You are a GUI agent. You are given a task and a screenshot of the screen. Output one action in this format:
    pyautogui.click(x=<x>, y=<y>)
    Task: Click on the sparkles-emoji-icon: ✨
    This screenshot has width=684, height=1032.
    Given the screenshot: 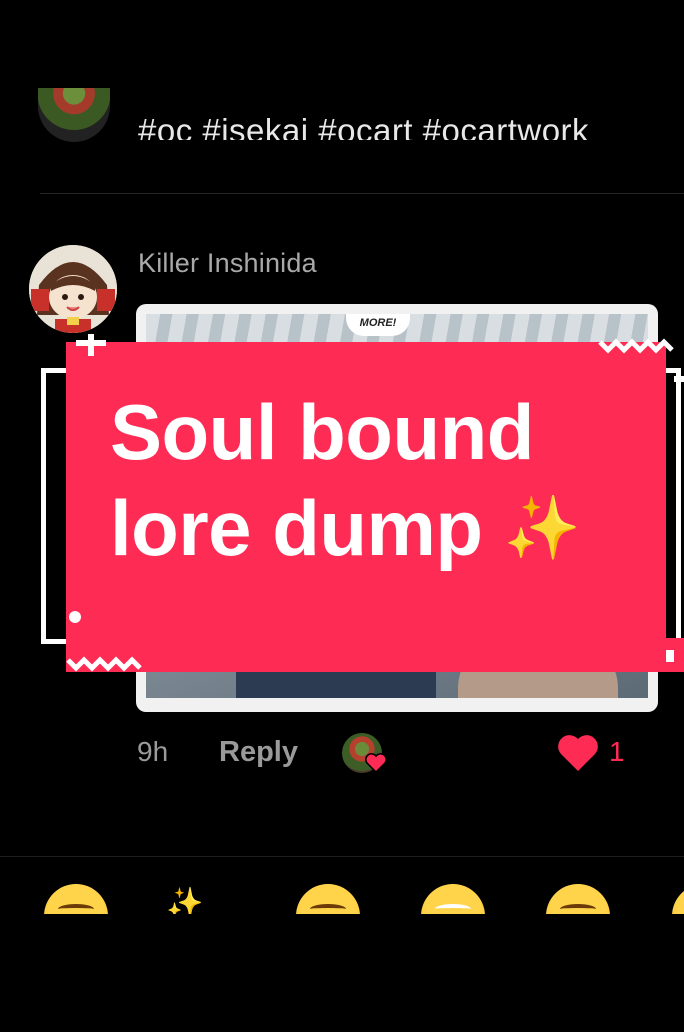 What is the action you would take?
    pyautogui.click(x=184, y=900)
    